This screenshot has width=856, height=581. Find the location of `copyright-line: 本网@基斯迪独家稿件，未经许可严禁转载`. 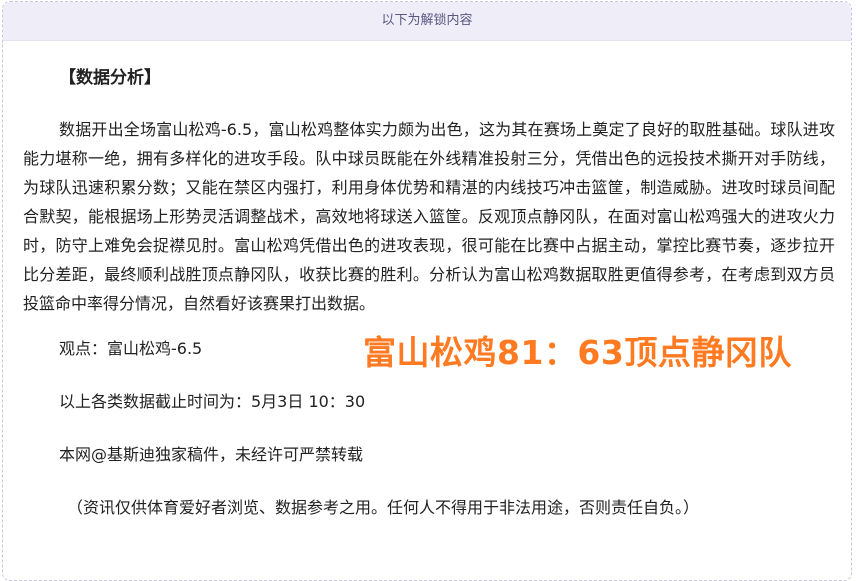

copyright-line: 本网@基斯迪独家稿件，未经许可严禁转载 is located at coordinates (211, 454).